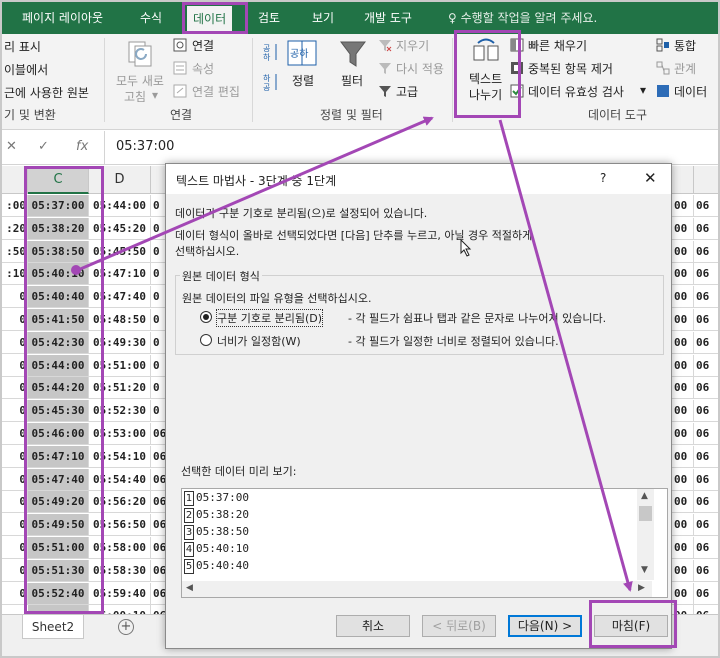 The height and width of the screenshot is (658, 720). What do you see at coordinates (255, 194) in the screenshot?
I see `arrow-to-text-to-columns` at bounding box center [255, 194].